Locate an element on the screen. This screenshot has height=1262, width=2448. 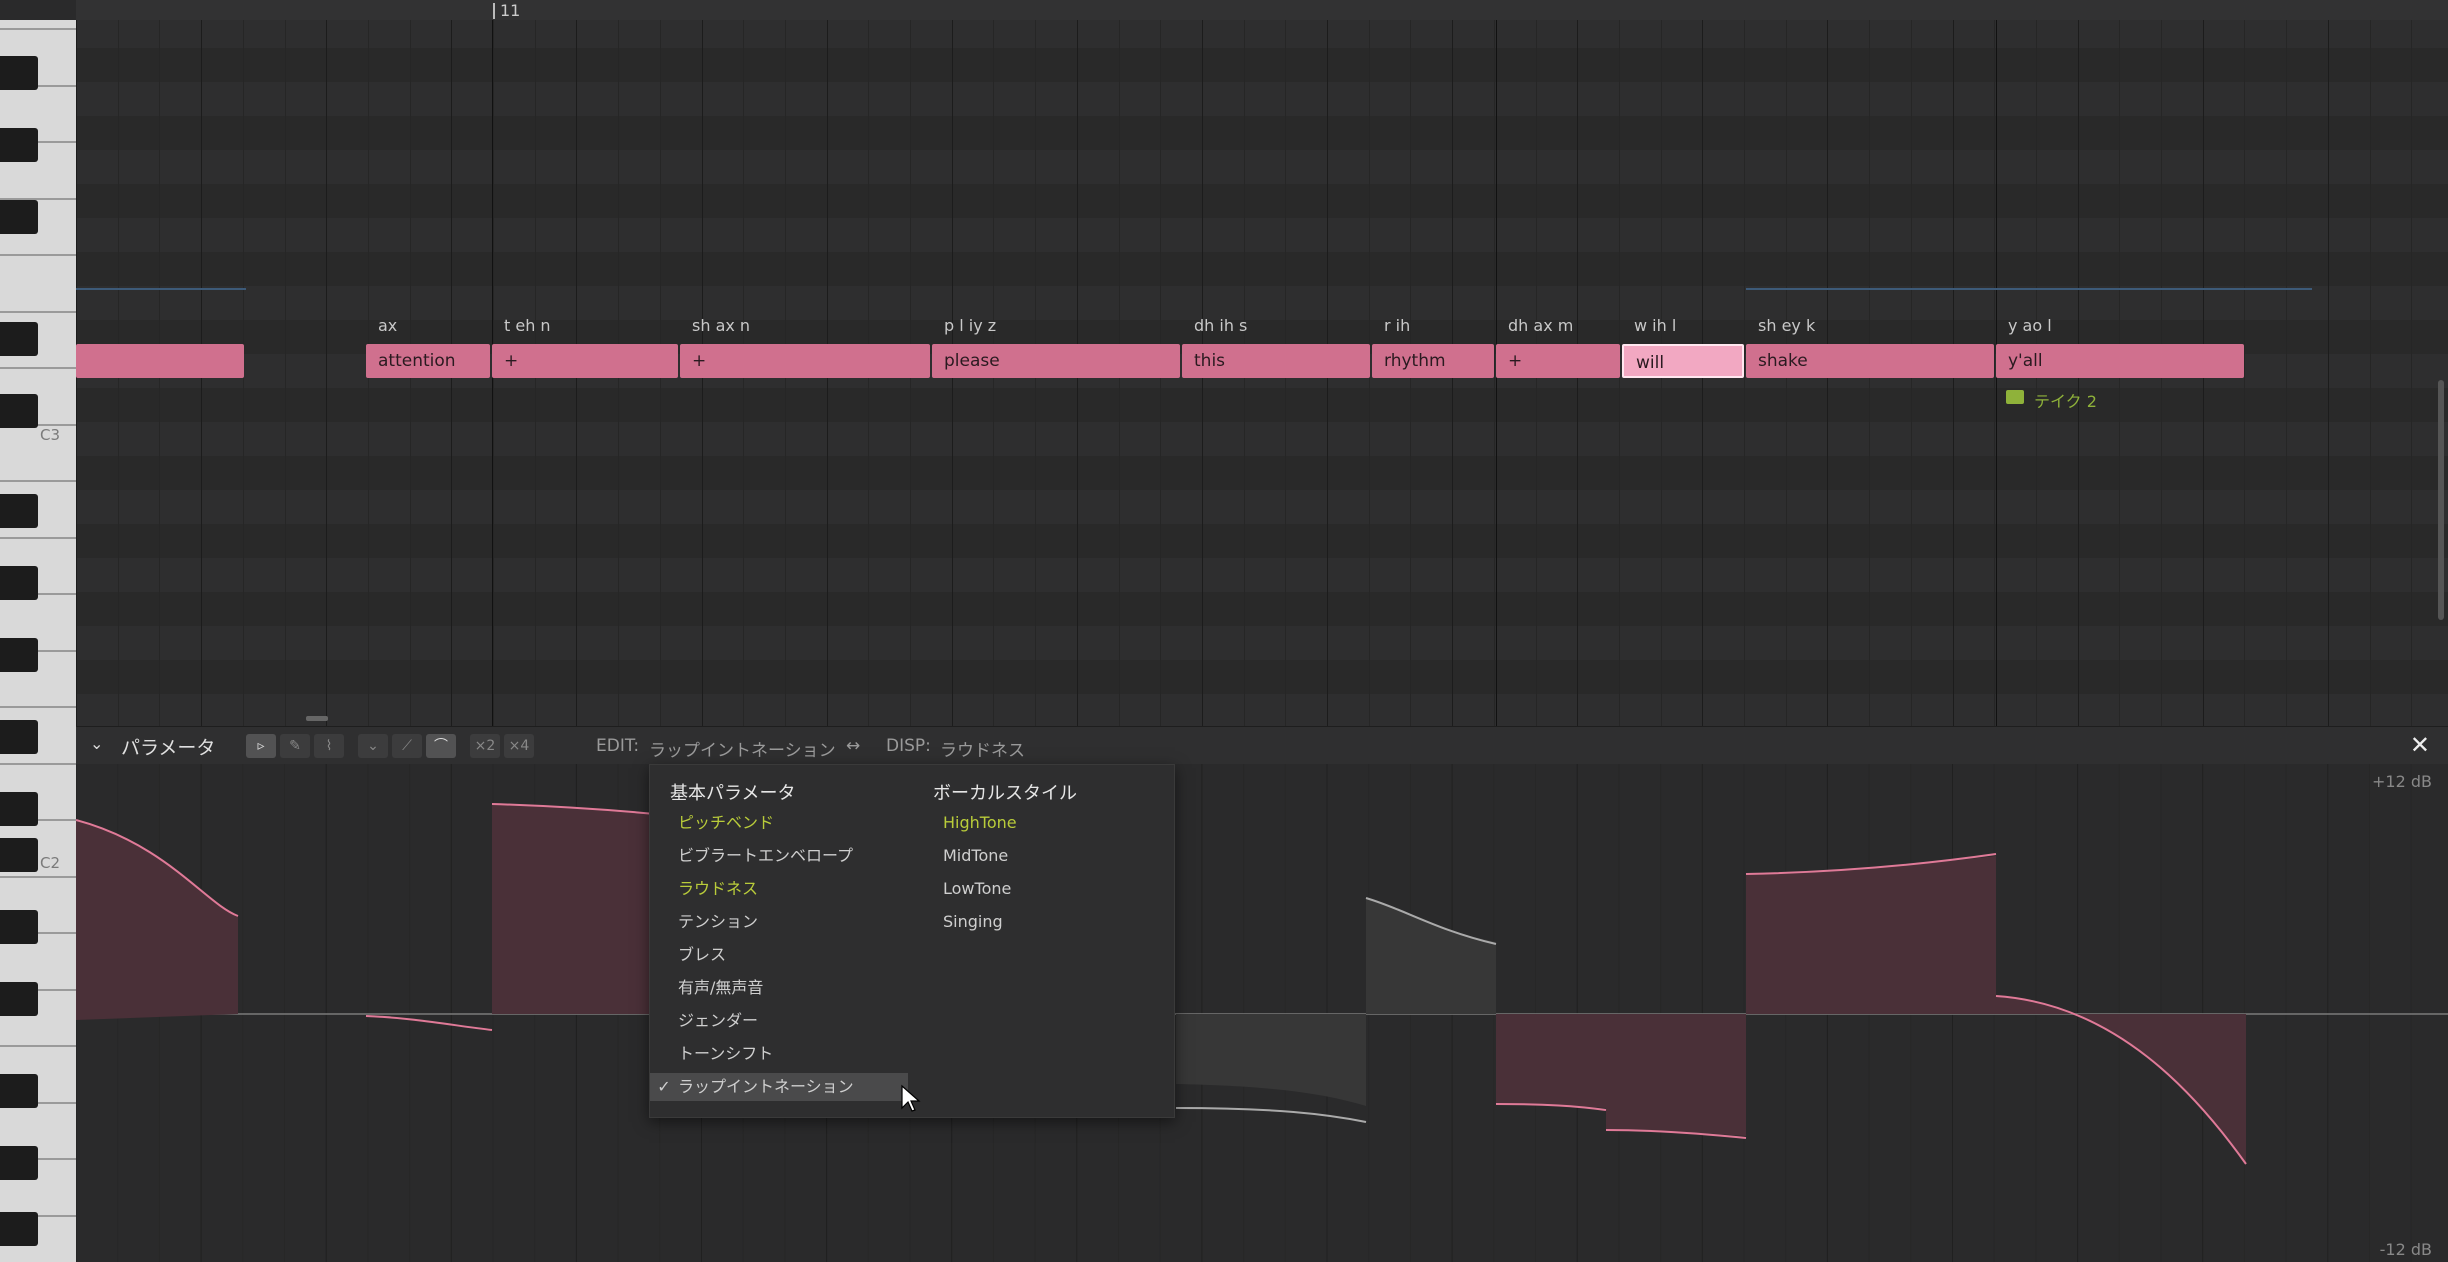
note: rhythm is located at coordinates (1433, 361).